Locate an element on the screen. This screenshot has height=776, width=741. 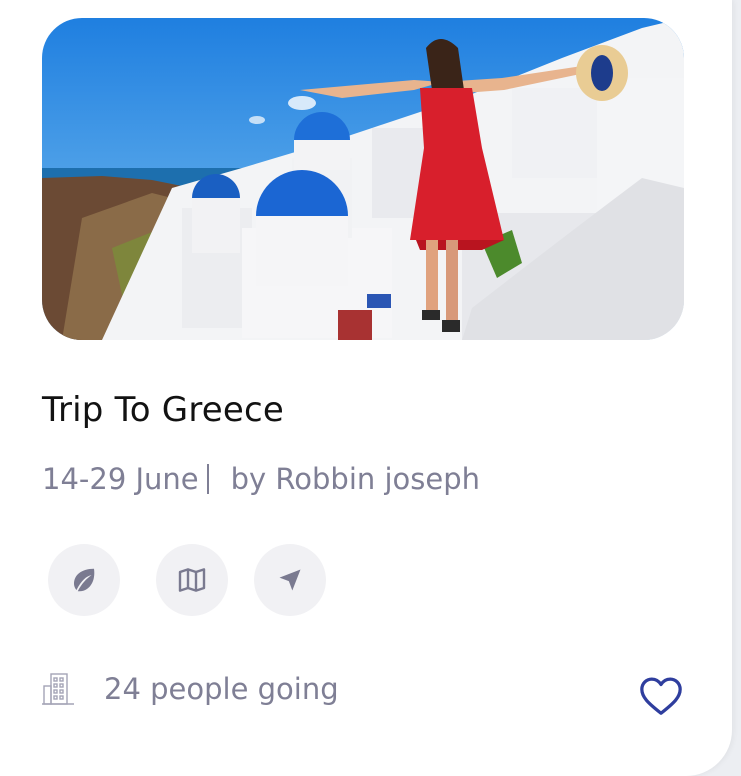
attendance-row: 24 people going is located at coordinates (190, 689).